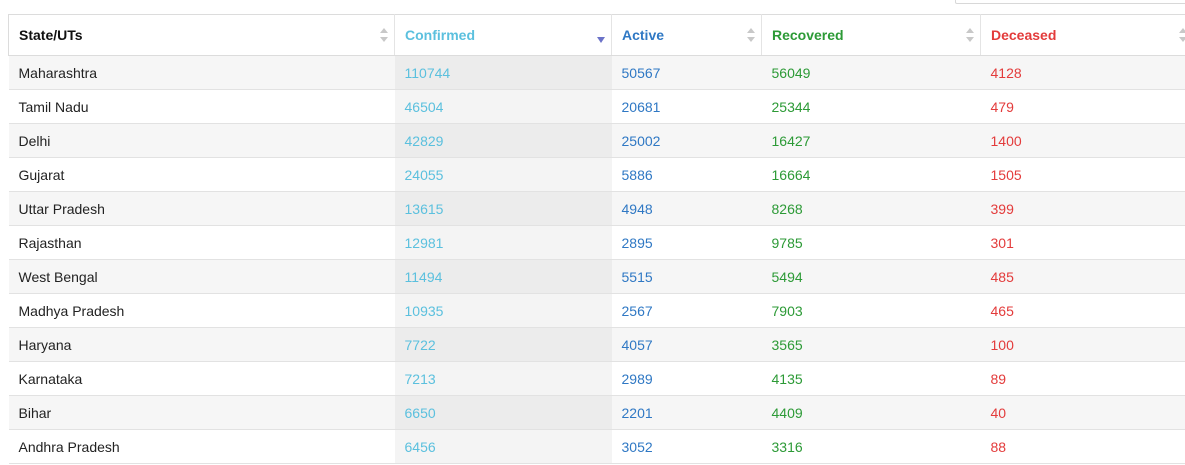 The width and height of the screenshot is (1185, 465). I want to click on confirmed-cell: 6456, so click(503, 446).